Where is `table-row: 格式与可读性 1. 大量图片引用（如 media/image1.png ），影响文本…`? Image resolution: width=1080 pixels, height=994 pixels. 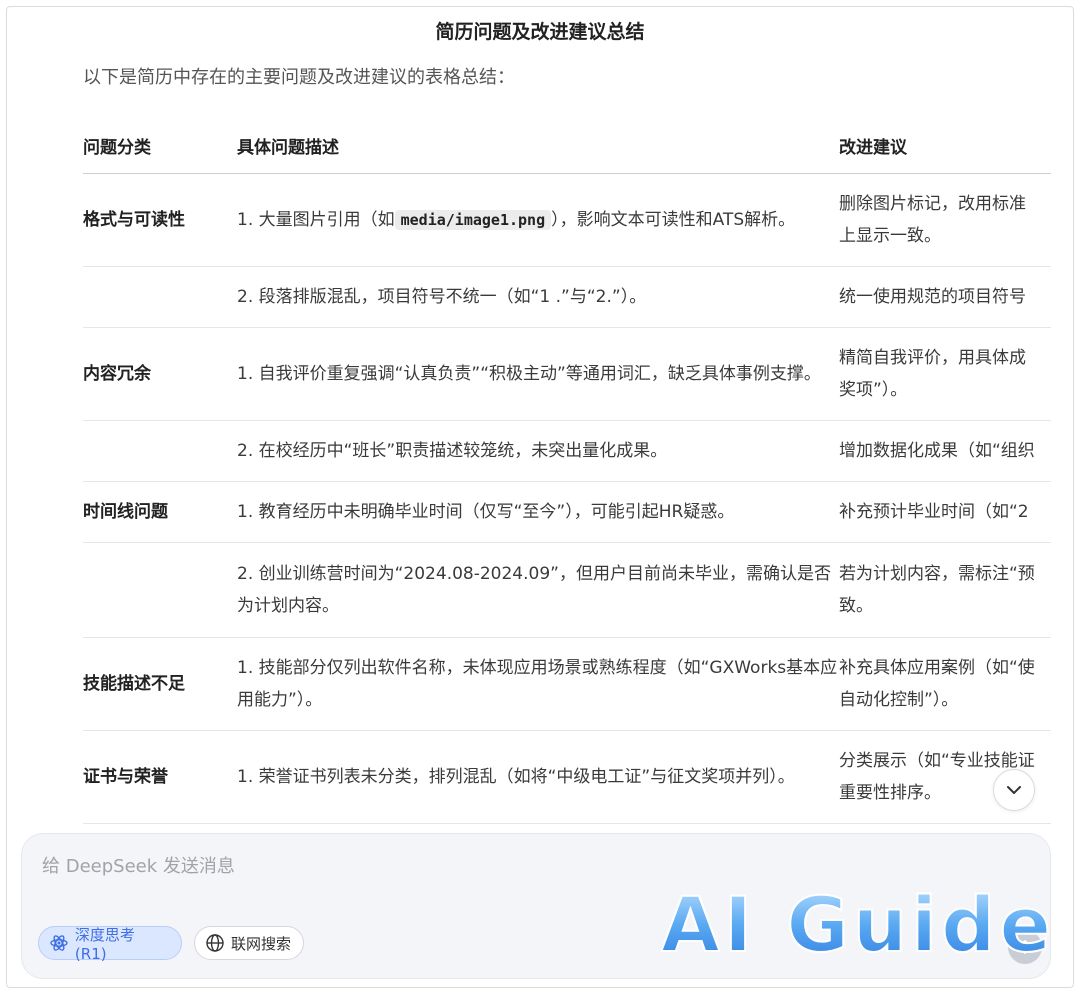
table-row: 格式与可读性 1. 大量图片引用（如 media/image1.png ），影响文本… is located at coordinates (567, 220).